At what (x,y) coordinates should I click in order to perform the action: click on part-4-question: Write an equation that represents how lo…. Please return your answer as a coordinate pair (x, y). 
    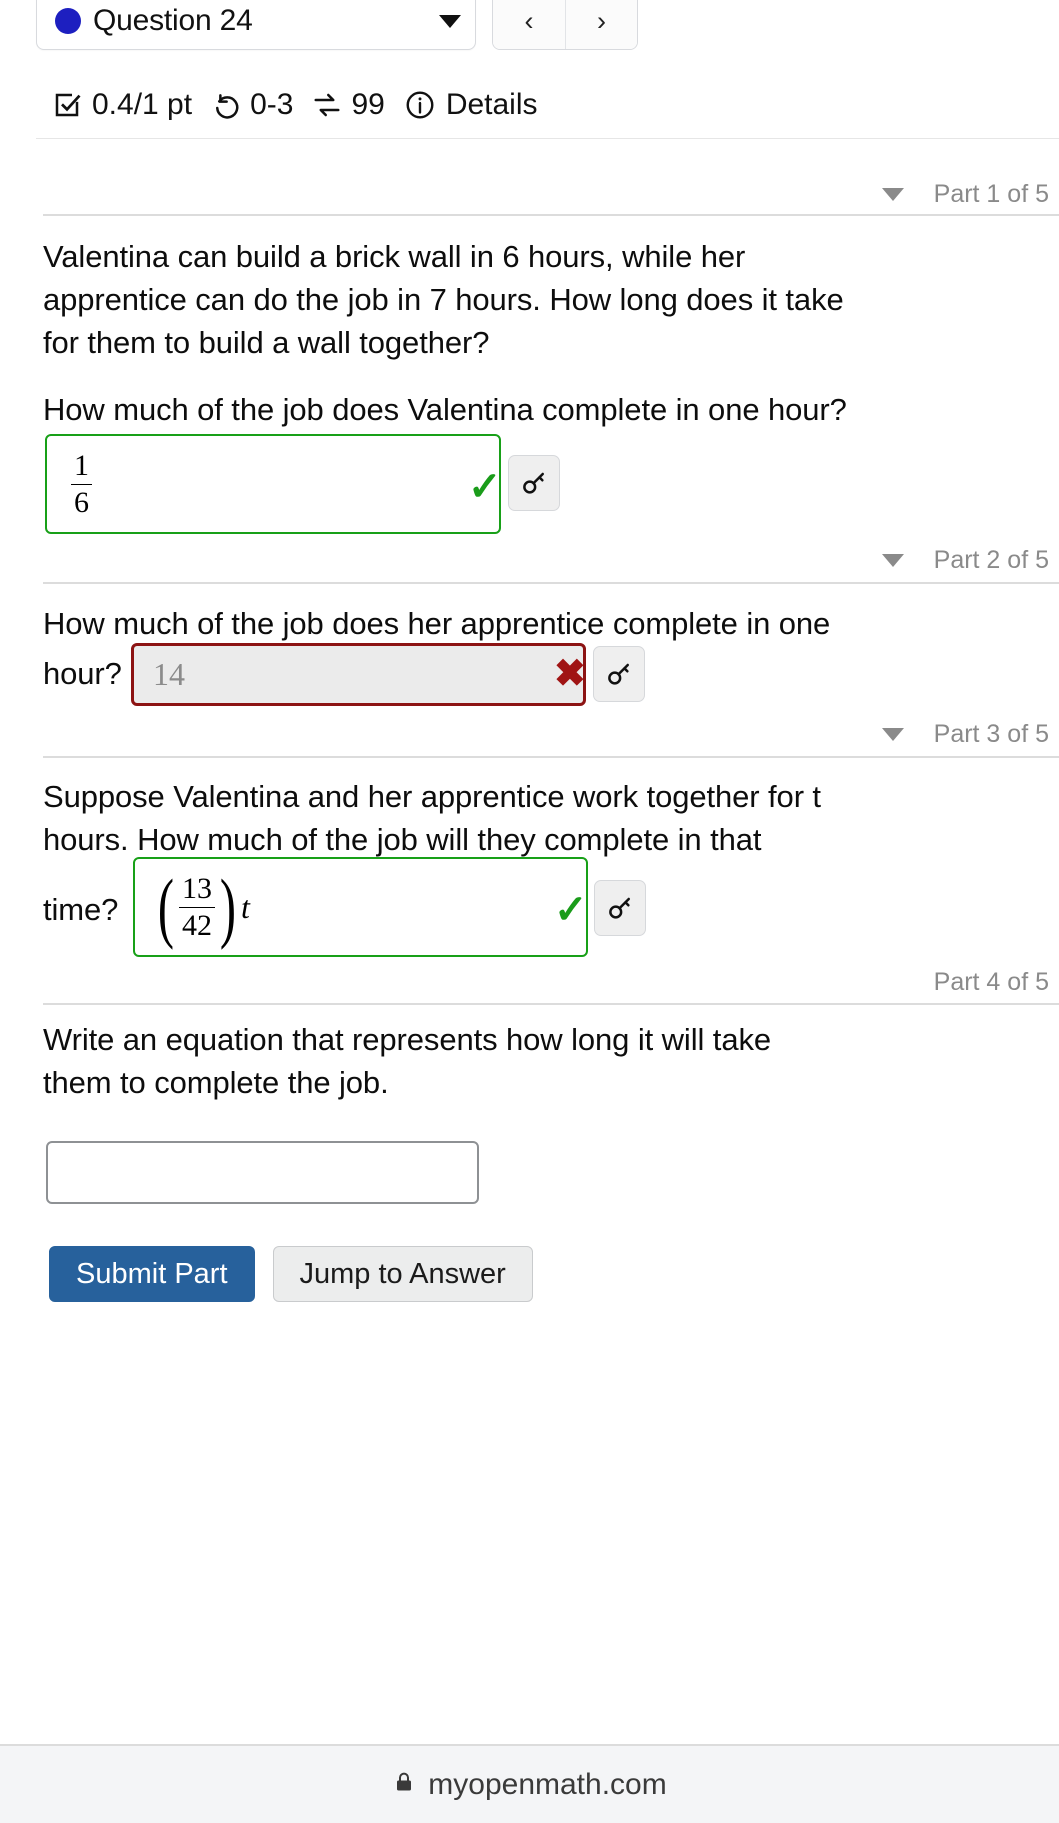
    Looking at the image, I should click on (493, 1061).